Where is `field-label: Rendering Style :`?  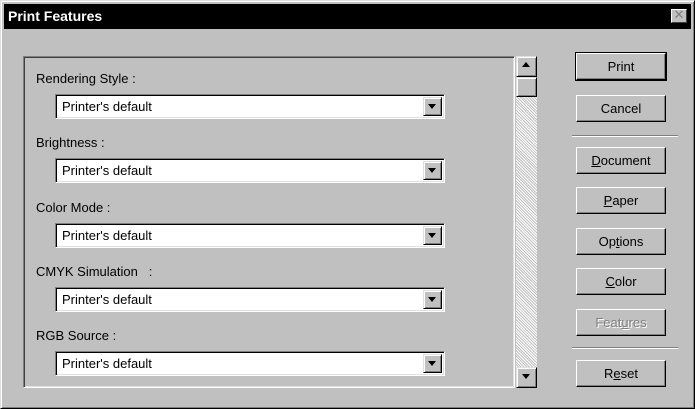 field-label: Rendering Style : is located at coordinates (86, 78).